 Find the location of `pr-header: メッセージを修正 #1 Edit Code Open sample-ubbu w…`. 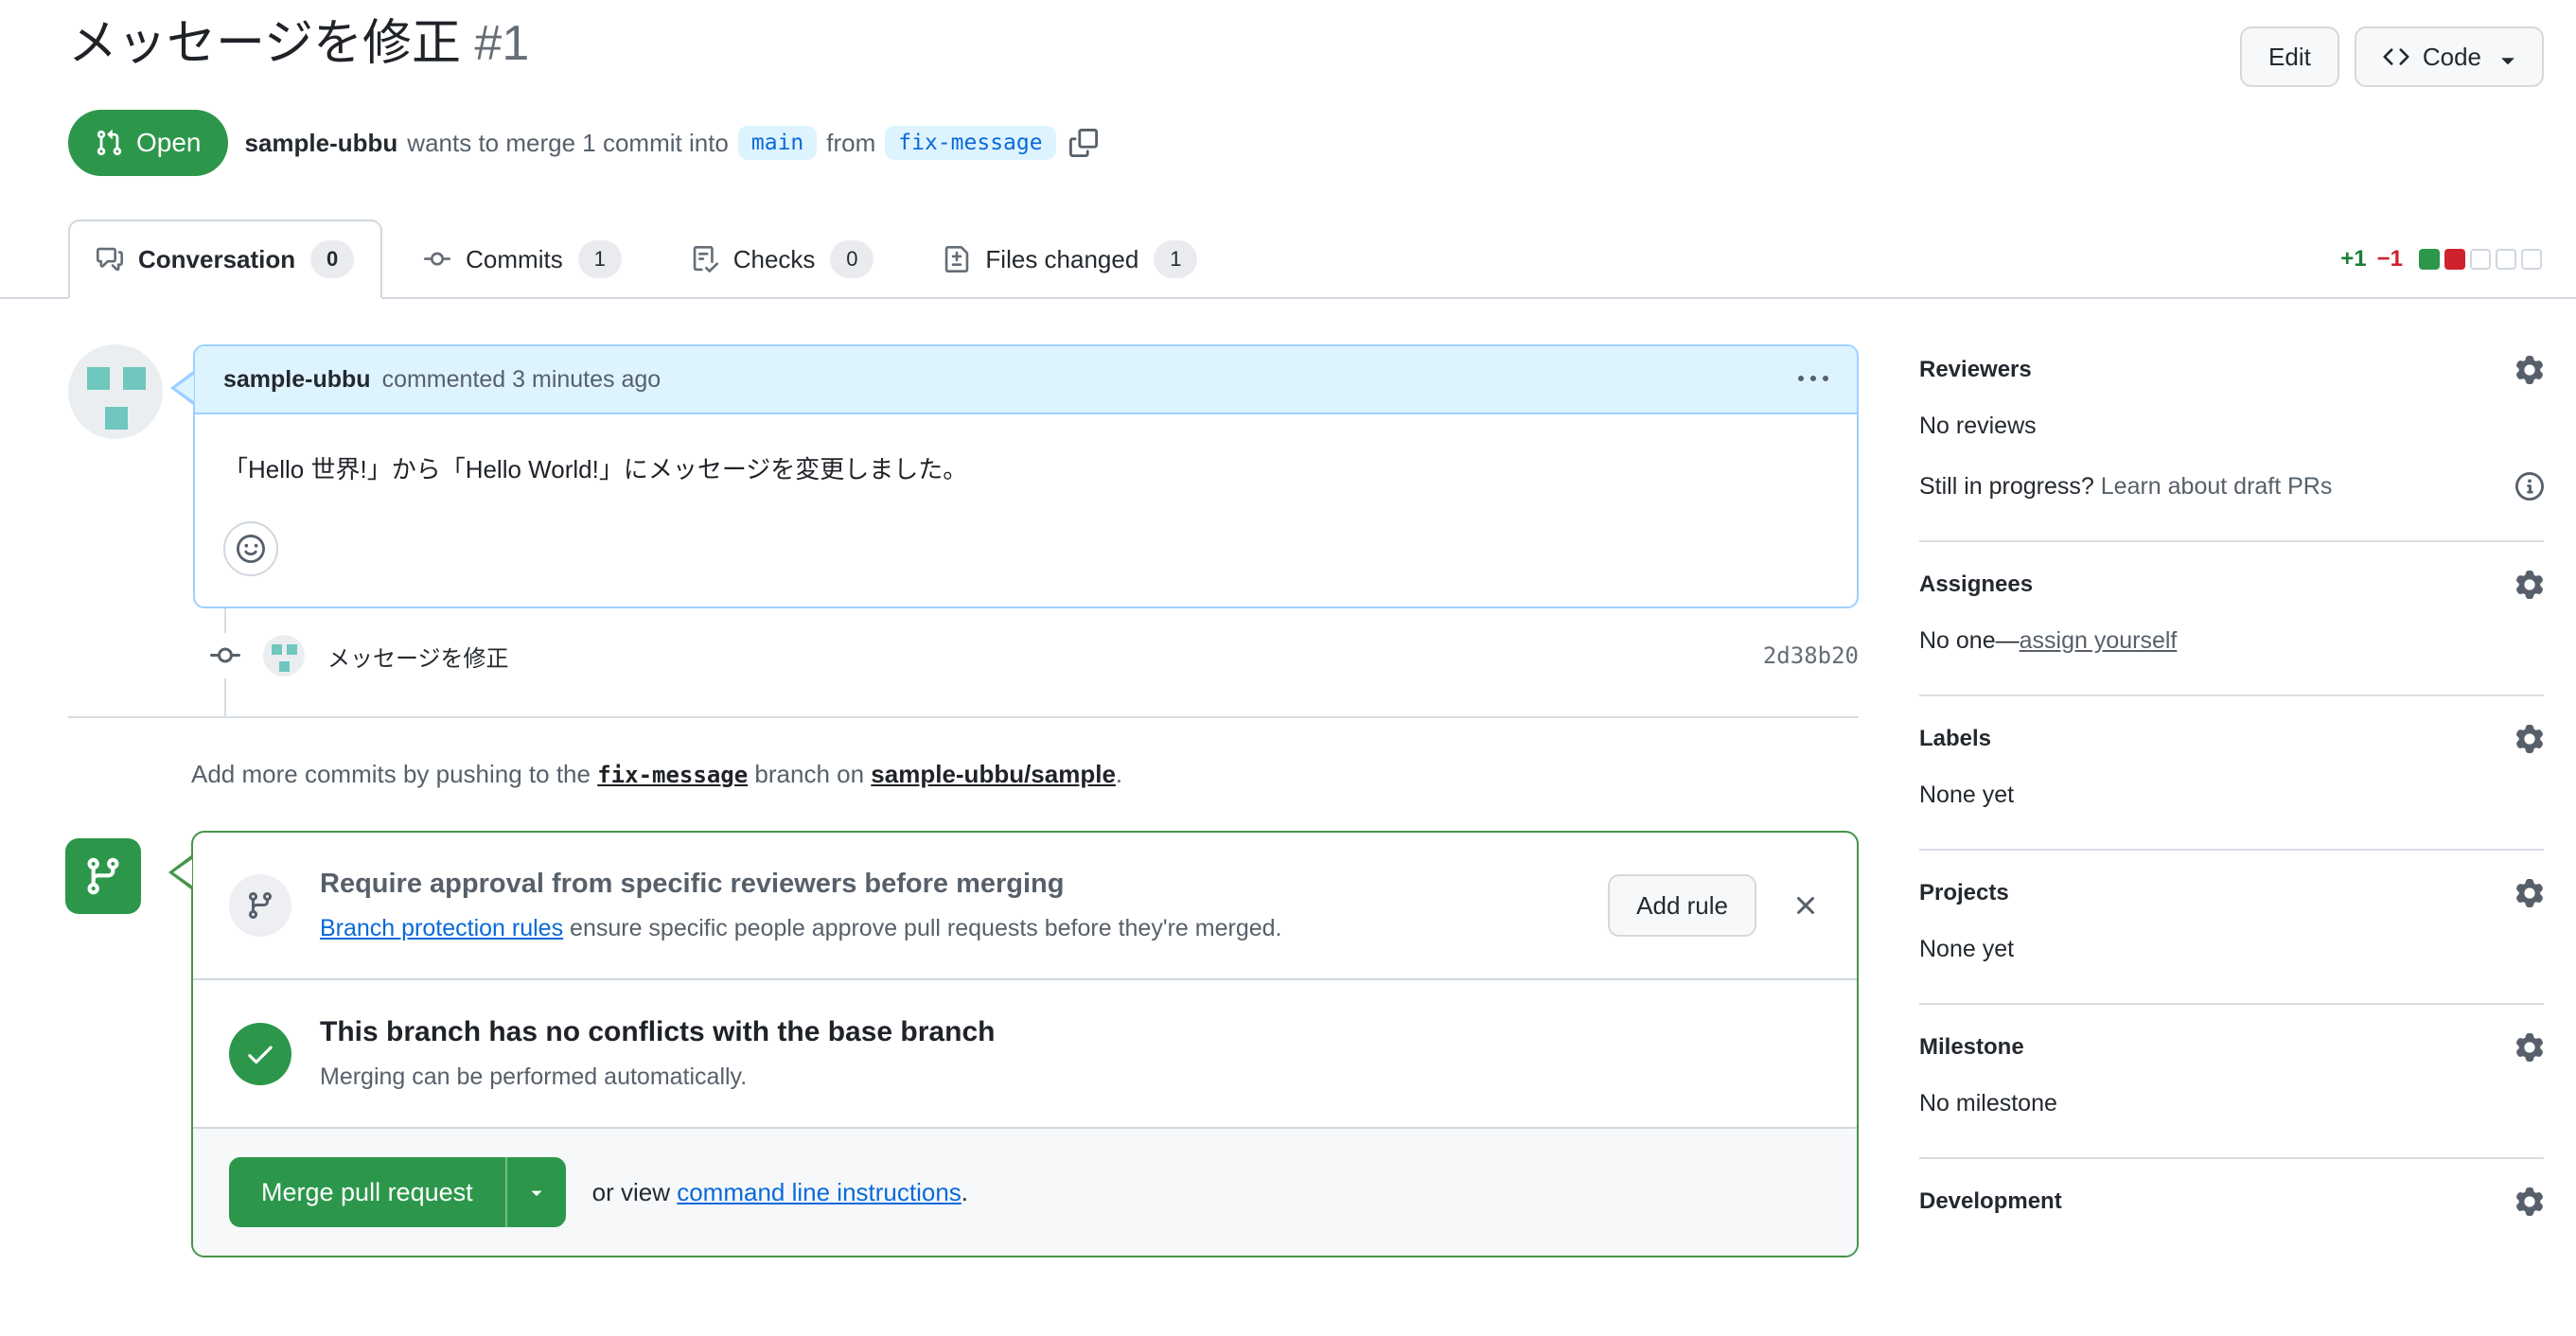

pr-header: メッセージを修正 #1 Edit Code Open sample-ubbu w… is located at coordinates (1288, 88).